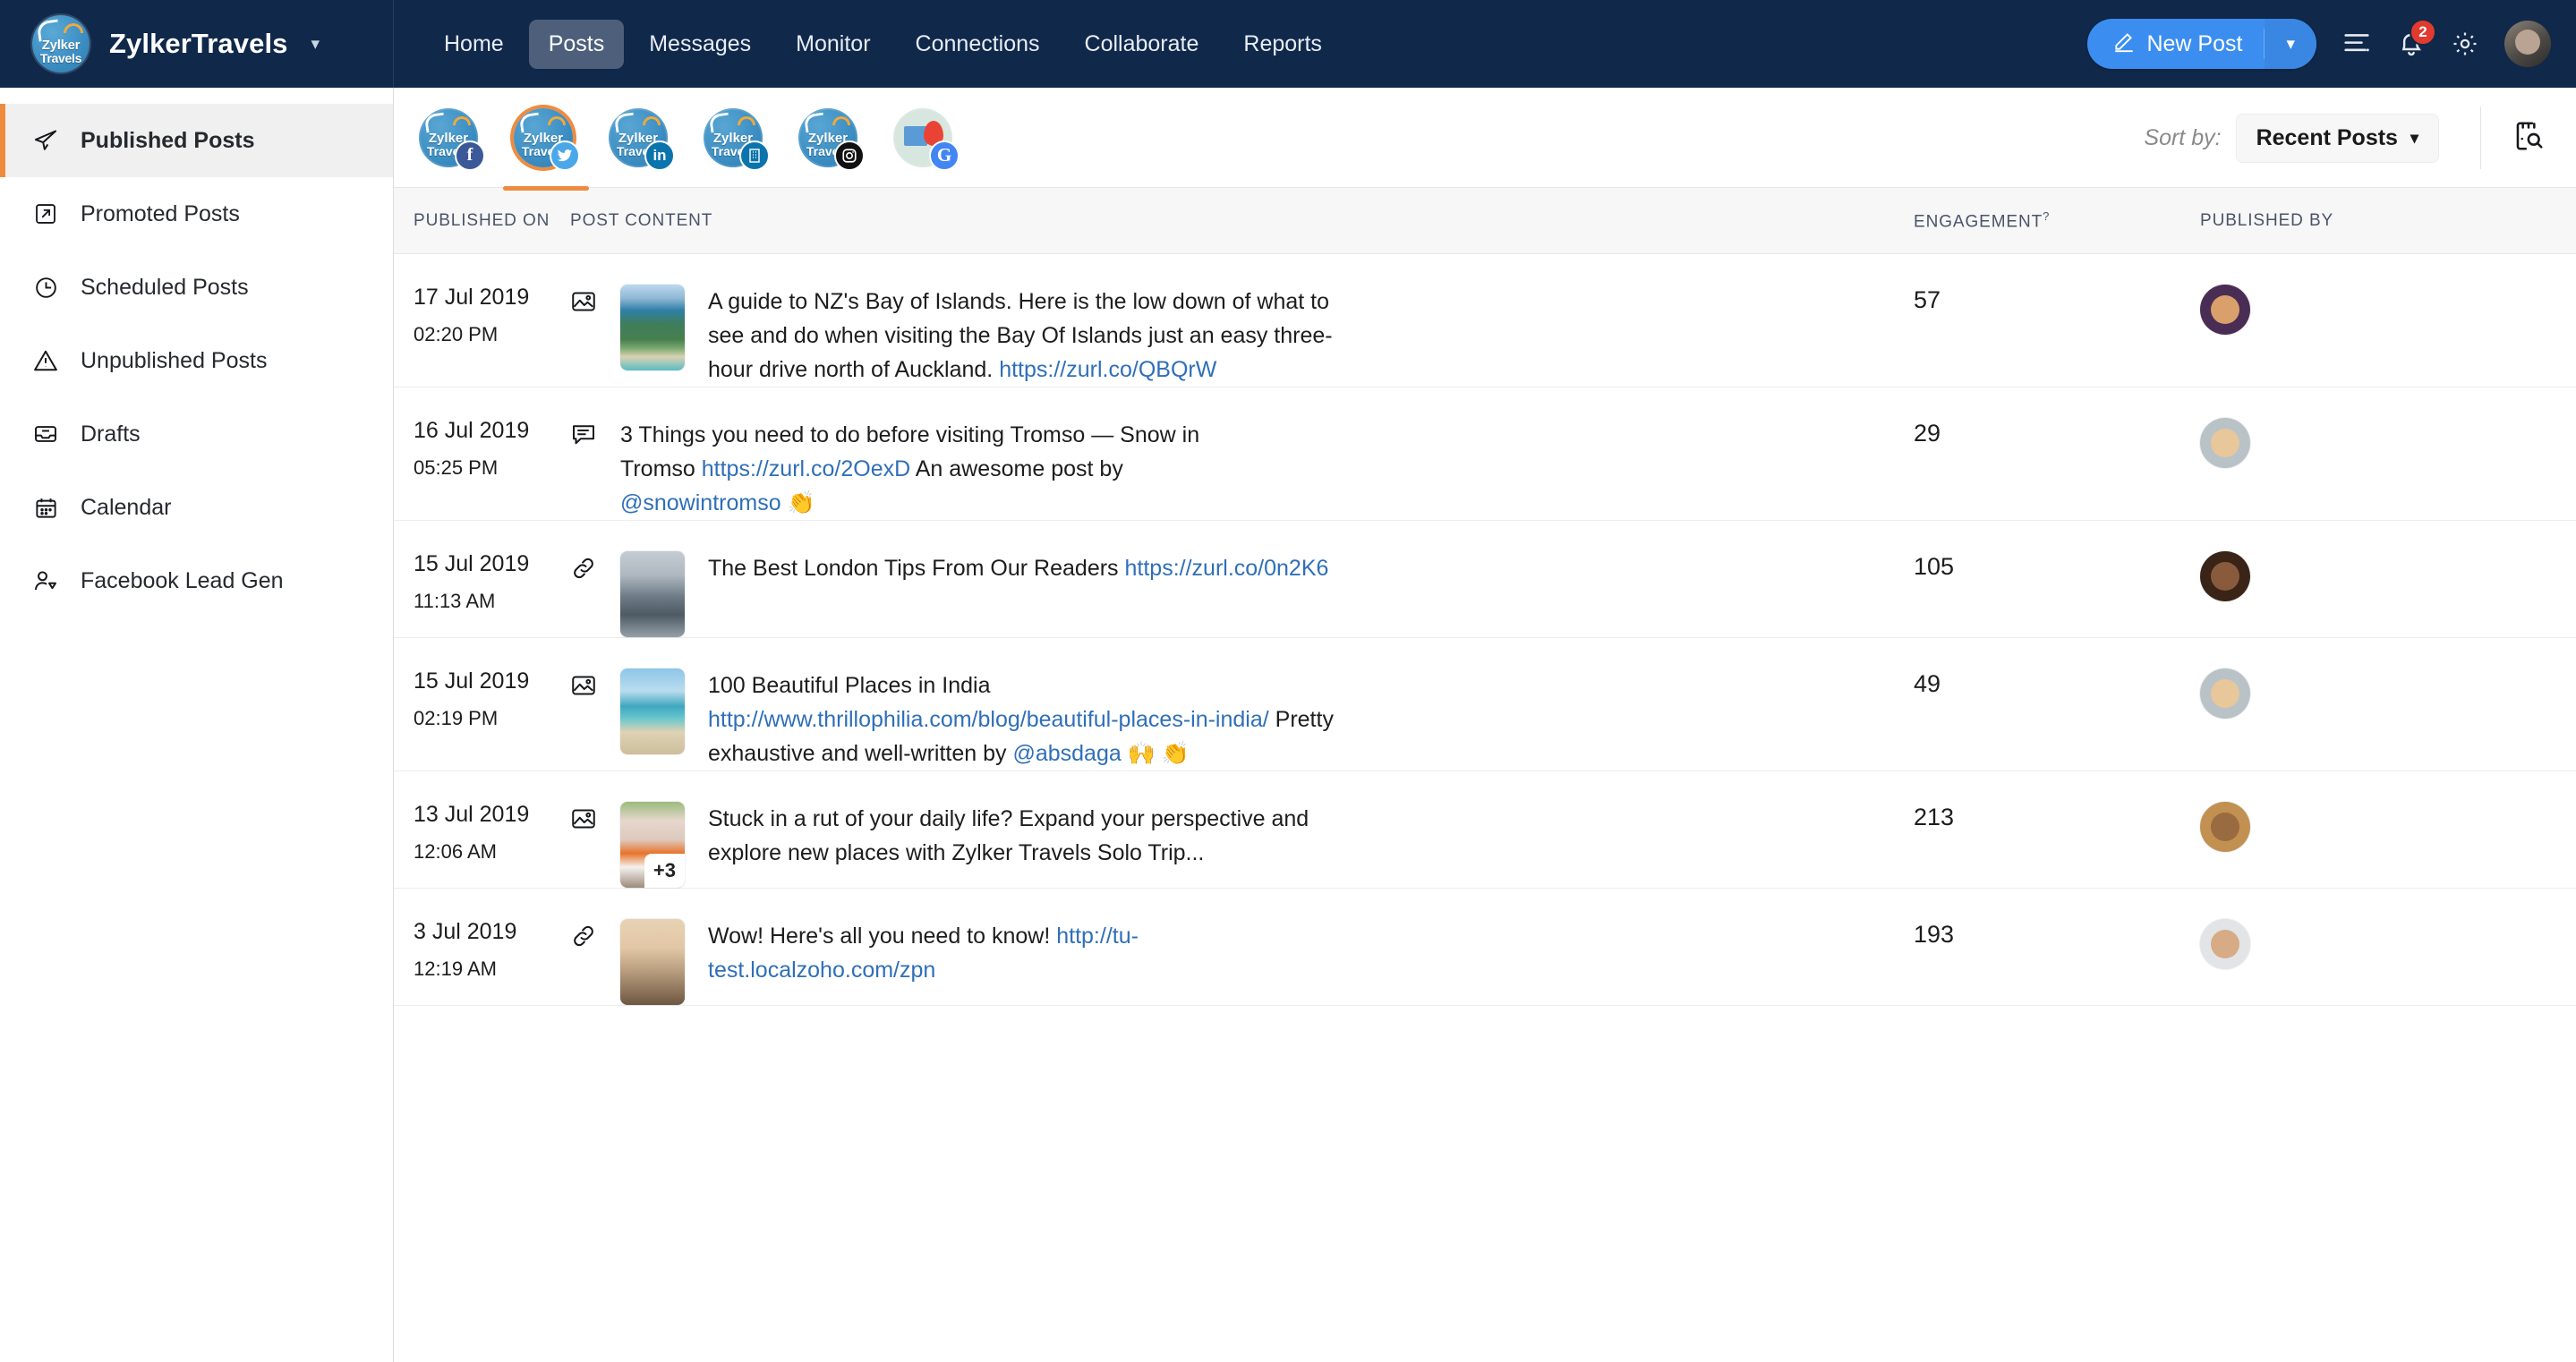 This screenshot has width=2576, height=1362. Describe the element at coordinates (926, 139) in the screenshot. I see `channel-google-my-business: G` at that location.